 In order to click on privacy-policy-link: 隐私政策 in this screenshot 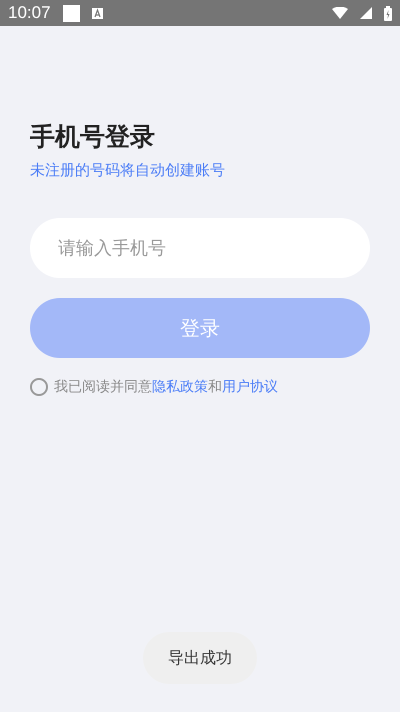, I will do `click(180, 387)`.